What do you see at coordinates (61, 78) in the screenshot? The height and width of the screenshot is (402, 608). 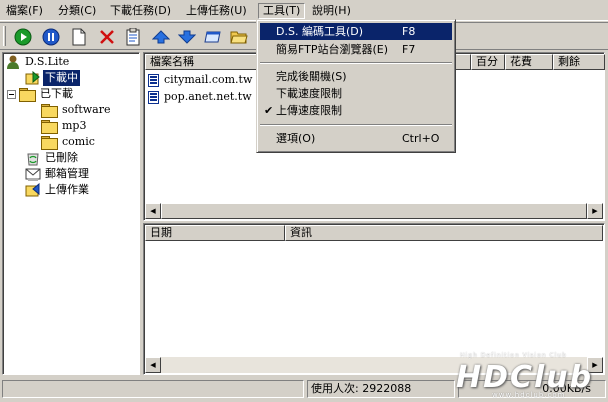 I see `tree-item-label: 下載中` at bounding box center [61, 78].